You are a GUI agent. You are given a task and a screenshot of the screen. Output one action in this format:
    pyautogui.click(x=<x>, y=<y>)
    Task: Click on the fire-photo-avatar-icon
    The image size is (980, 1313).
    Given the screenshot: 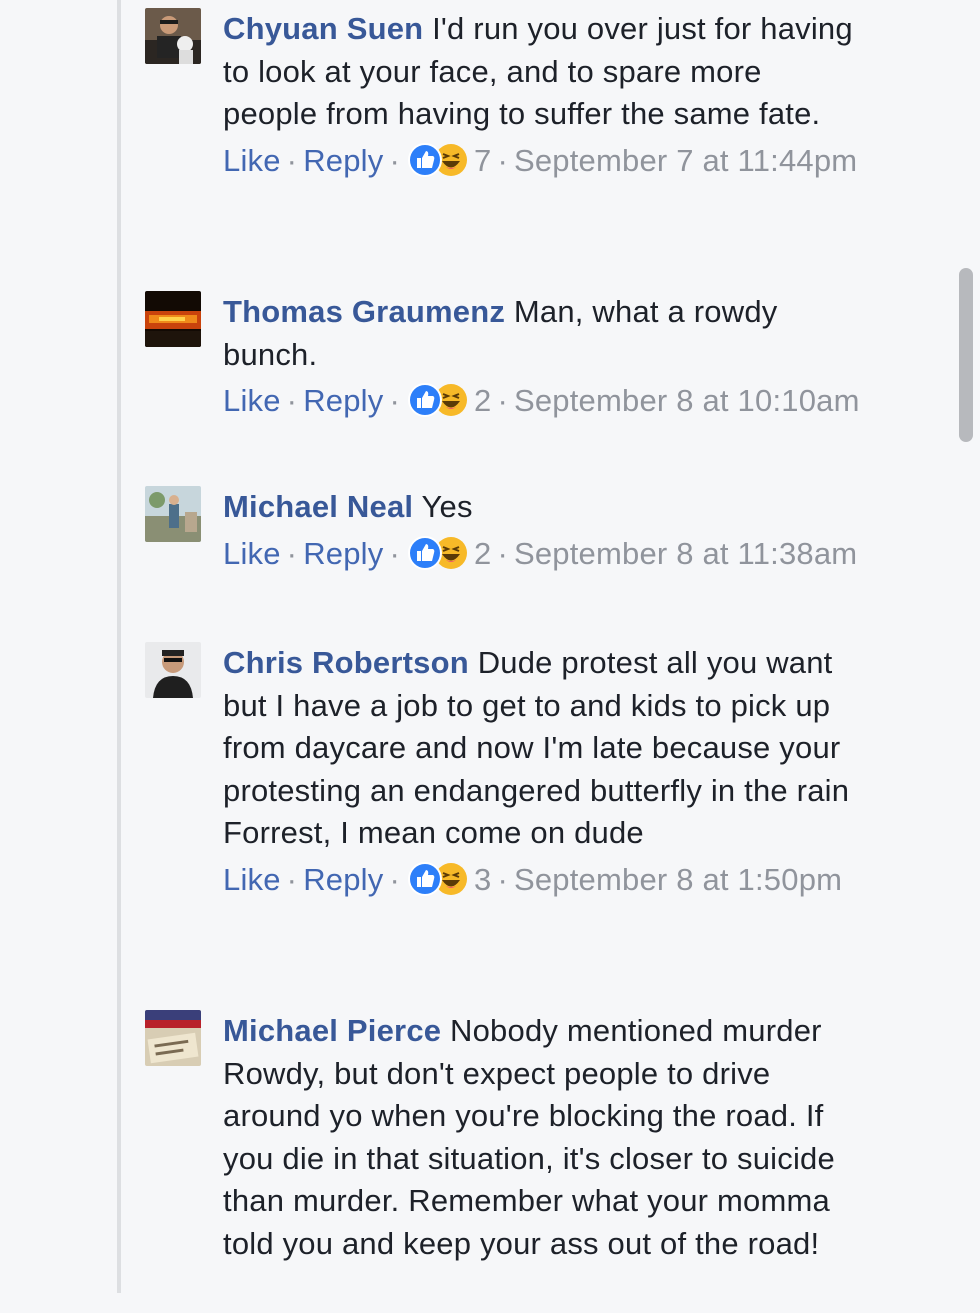 What is the action you would take?
    pyautogui.click(x=173, y=319)
    